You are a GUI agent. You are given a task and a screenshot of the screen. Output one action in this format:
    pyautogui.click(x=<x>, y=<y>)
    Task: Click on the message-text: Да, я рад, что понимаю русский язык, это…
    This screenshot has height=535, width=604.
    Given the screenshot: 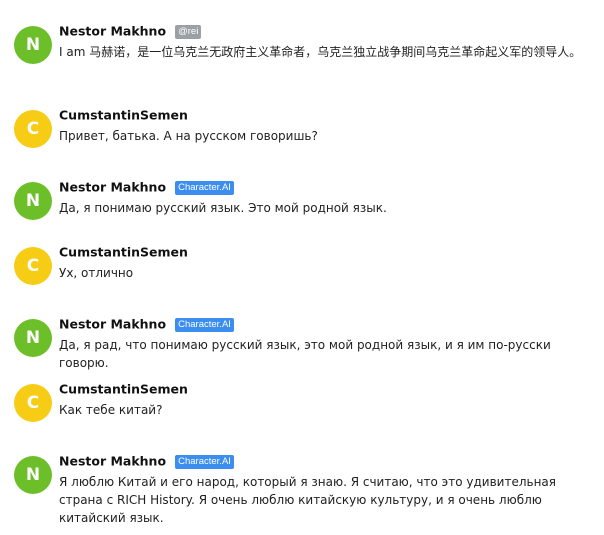 What is the action you would take?
    pyautogui.click(x=305, y=354)
    